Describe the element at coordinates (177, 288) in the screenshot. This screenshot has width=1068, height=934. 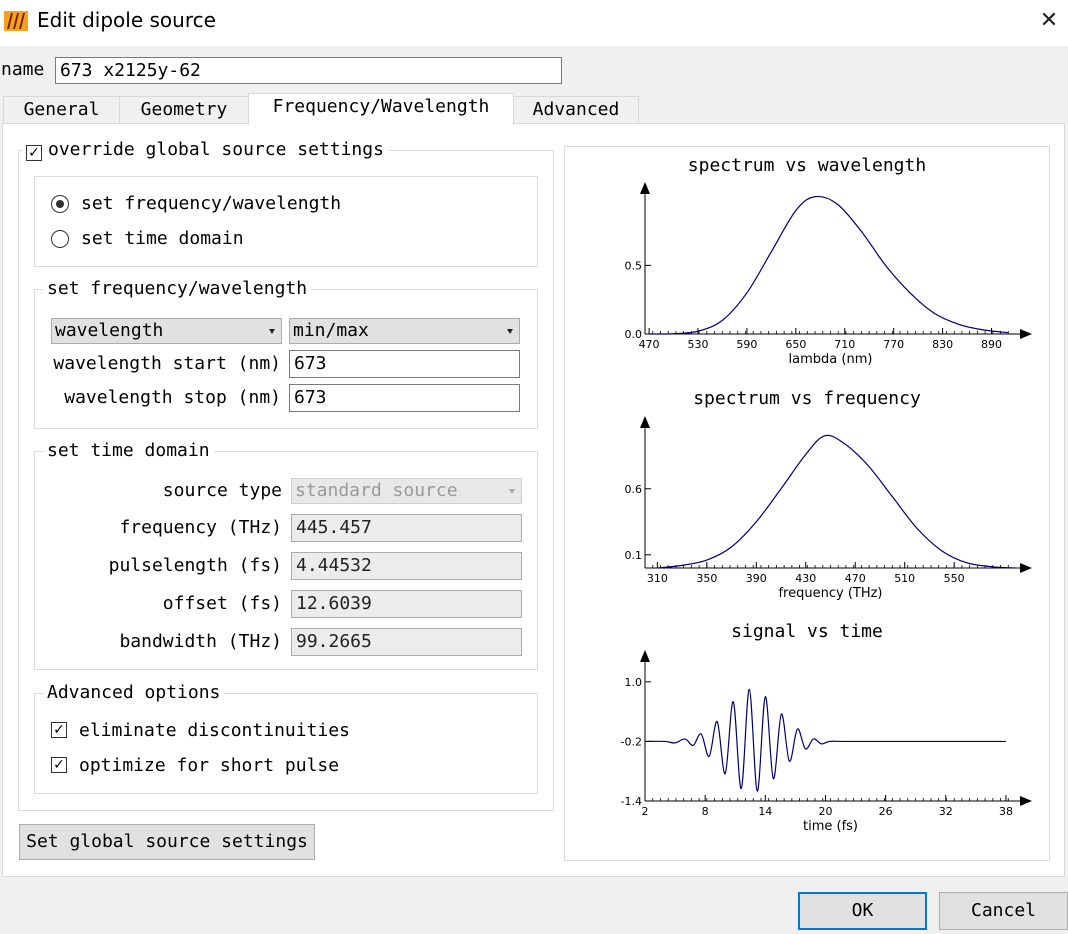
I see `frequency-group-title: set frequency/wavelength` at that location.